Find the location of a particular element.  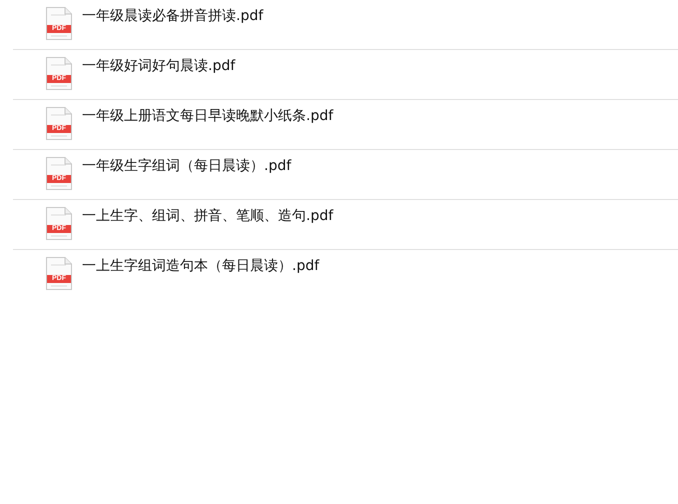

file-name: 一年级上册语文每日早读晚默小纸条.pdf is located at coordinates (208, 116).